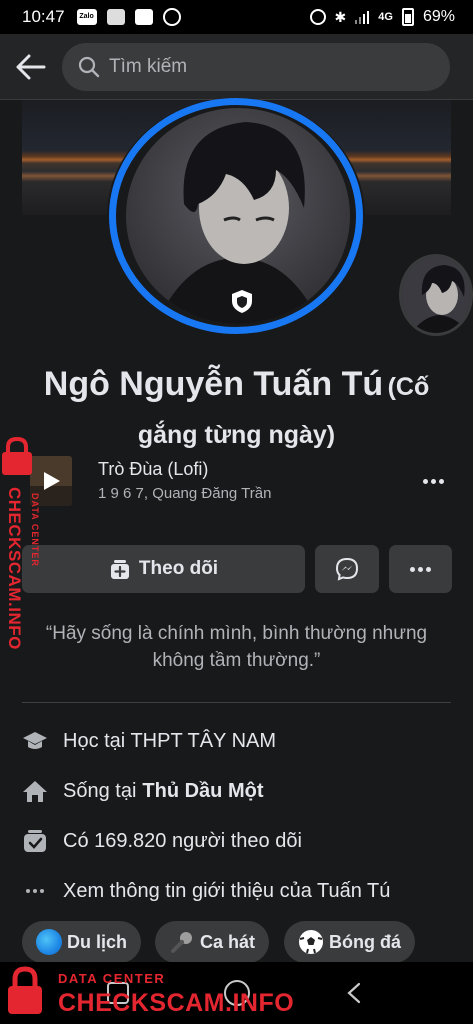  Describe the element at coordinates (100, 790) in the screenshot. I see `lives-prefix: Sống tại` at that location.